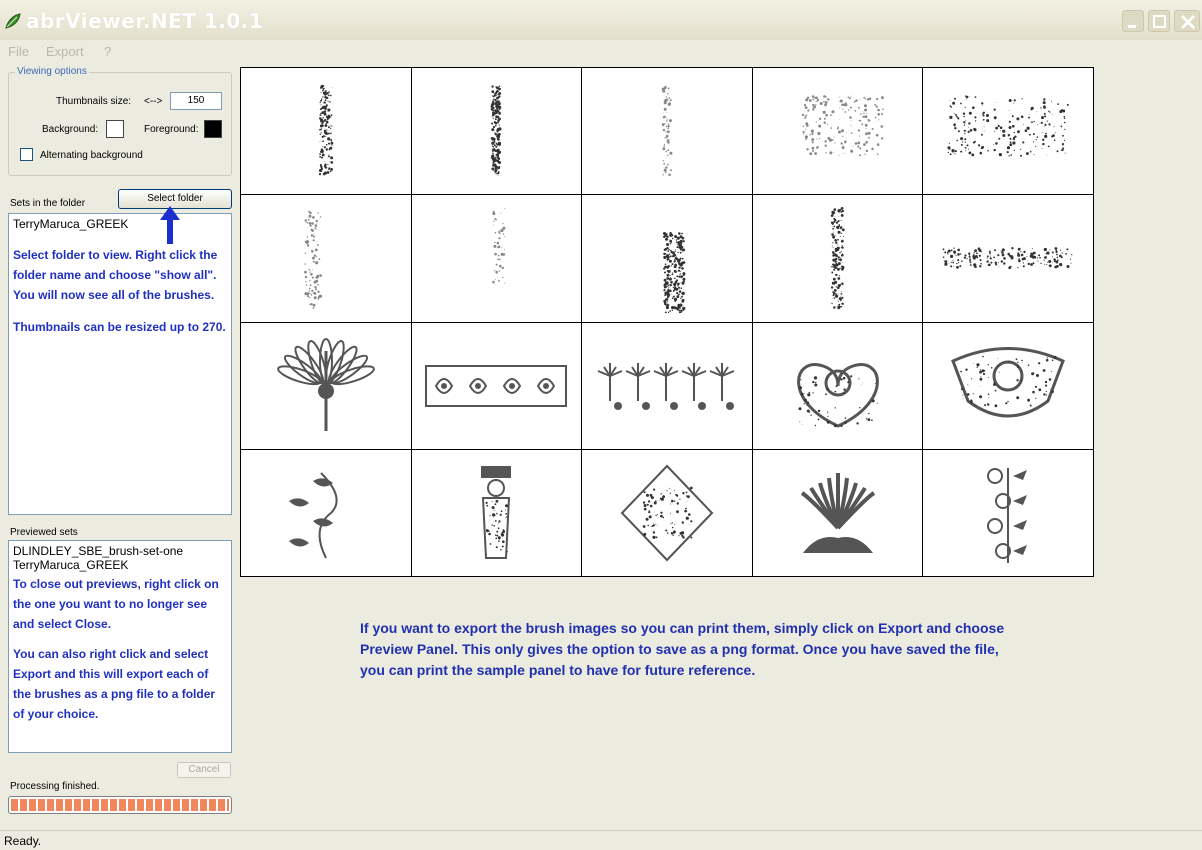  Describe the element at coordinates (213, 129) in the screenshot. I see `foreground-color-swatch` at that location.